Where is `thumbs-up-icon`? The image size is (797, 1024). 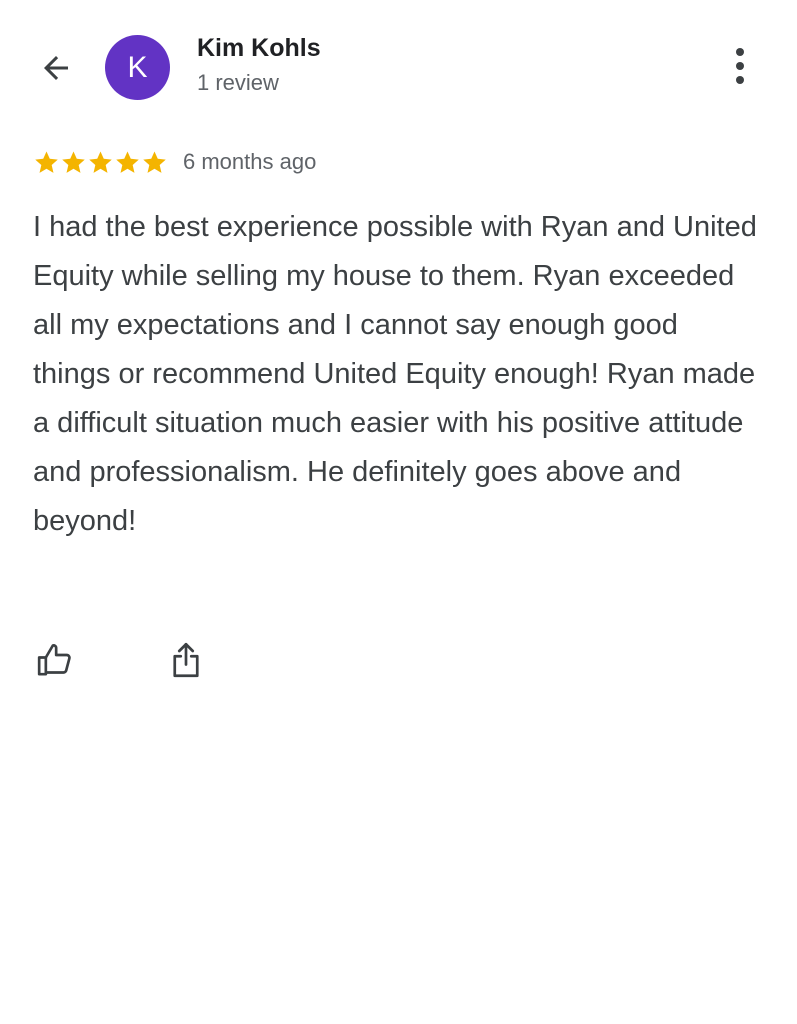 thumbs-up-icon is located at coordinates (54, 660).